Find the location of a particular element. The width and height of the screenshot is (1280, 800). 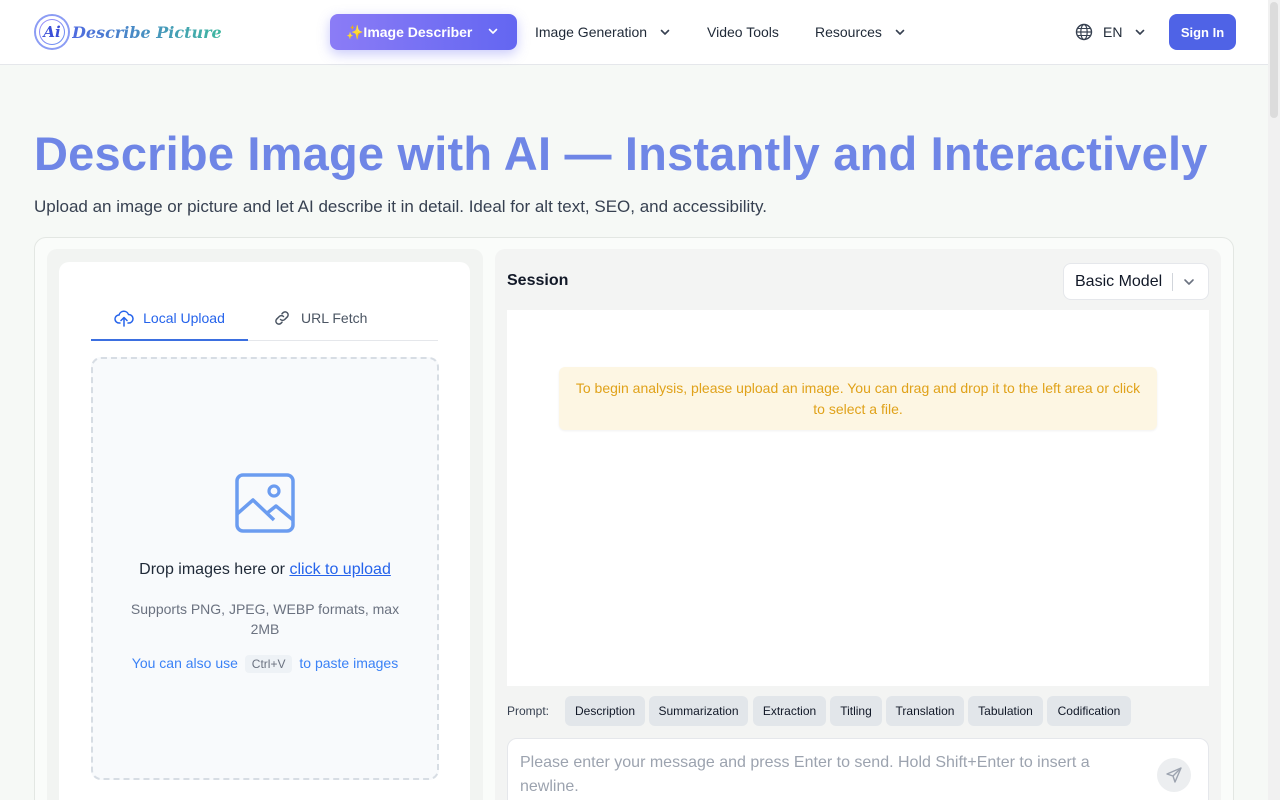

tab-url-fetch: URL Fetch is located at coordinates (319, 318).